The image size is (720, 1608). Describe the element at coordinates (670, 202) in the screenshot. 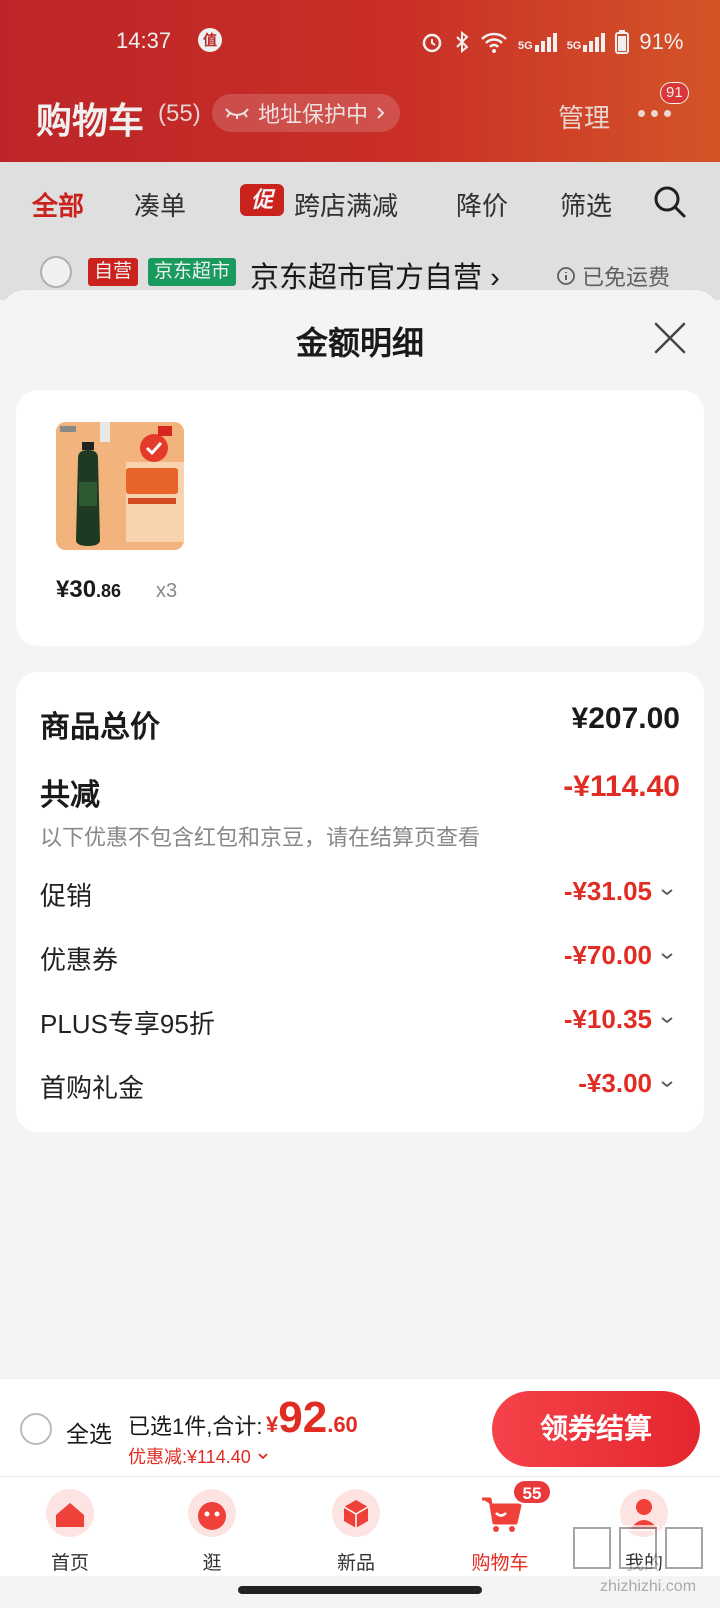

I see `search-icon` at that location.